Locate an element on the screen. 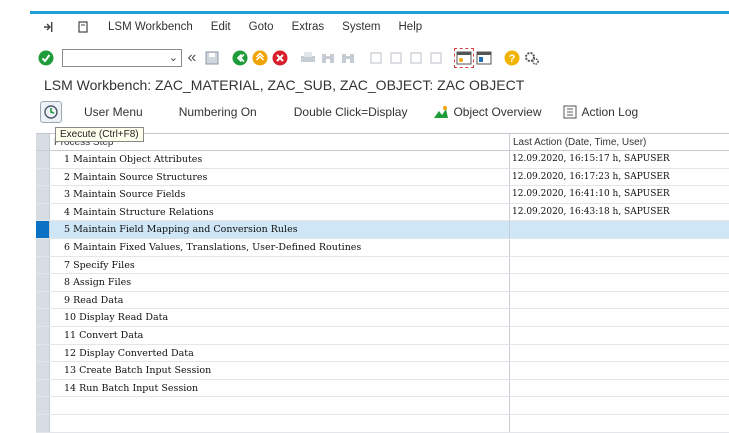  last-page-icon is located at coordinates (436, 58).